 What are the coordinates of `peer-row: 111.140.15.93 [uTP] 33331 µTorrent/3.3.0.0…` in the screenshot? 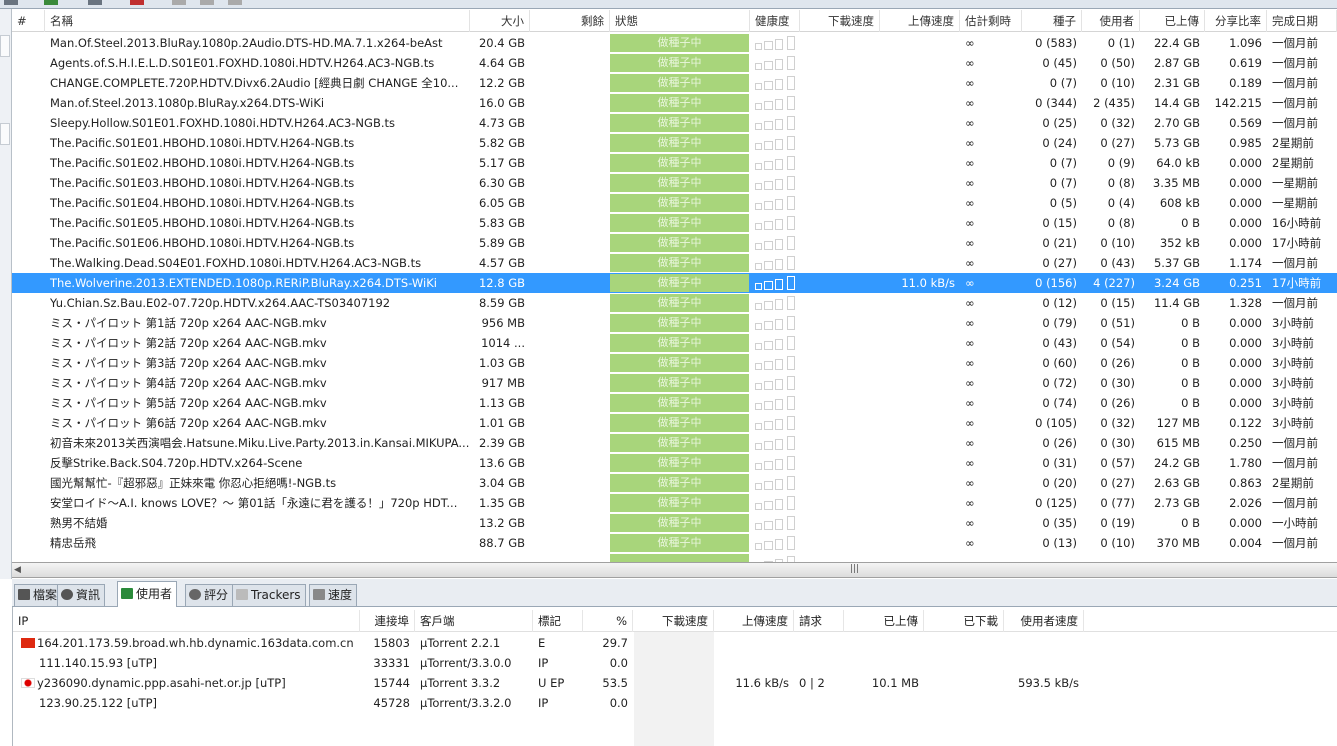 It's located at (675, 663).